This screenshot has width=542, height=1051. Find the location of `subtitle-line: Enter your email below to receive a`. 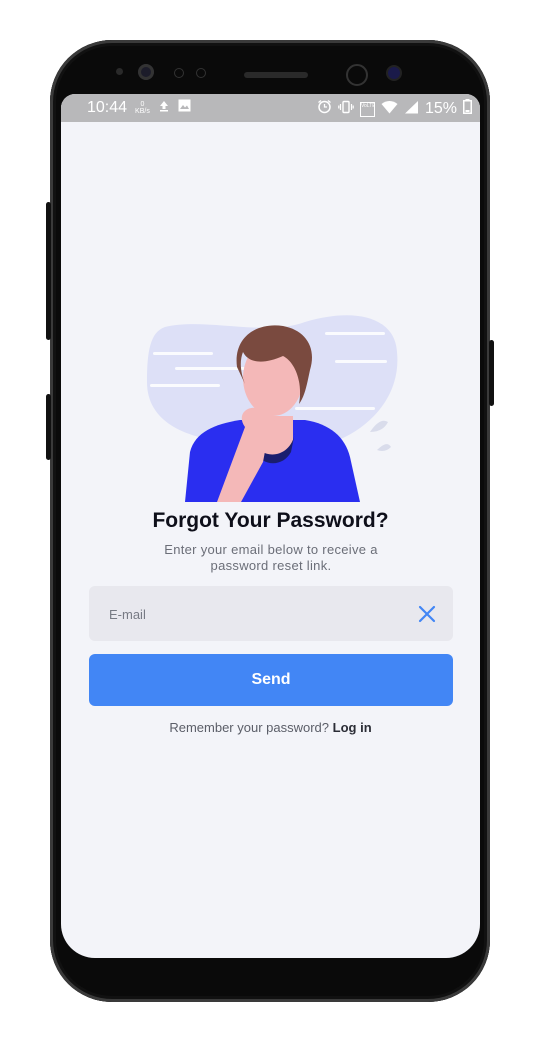

subtitle-line: Enter your email below to receive a is located at coordinates (271, 549).